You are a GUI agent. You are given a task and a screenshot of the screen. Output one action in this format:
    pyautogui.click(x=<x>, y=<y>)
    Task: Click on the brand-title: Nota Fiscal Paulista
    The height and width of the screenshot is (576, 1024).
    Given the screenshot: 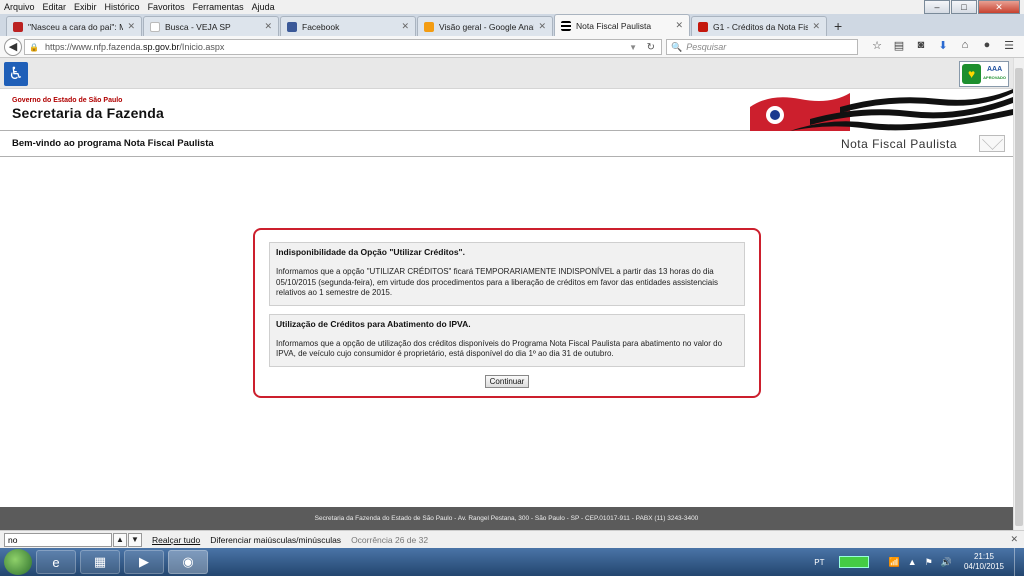 What is the action you would take?
    pyautogui.click(x=898, y=144)
    